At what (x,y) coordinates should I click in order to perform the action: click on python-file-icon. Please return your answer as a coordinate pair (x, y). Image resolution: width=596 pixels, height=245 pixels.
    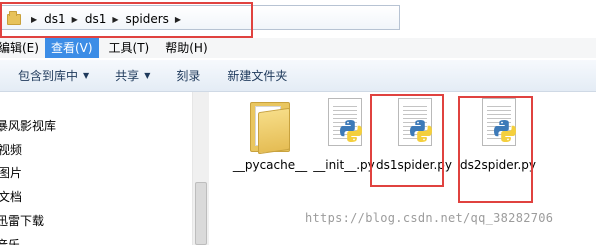
    Looking at the image, I should click on (344, 125).